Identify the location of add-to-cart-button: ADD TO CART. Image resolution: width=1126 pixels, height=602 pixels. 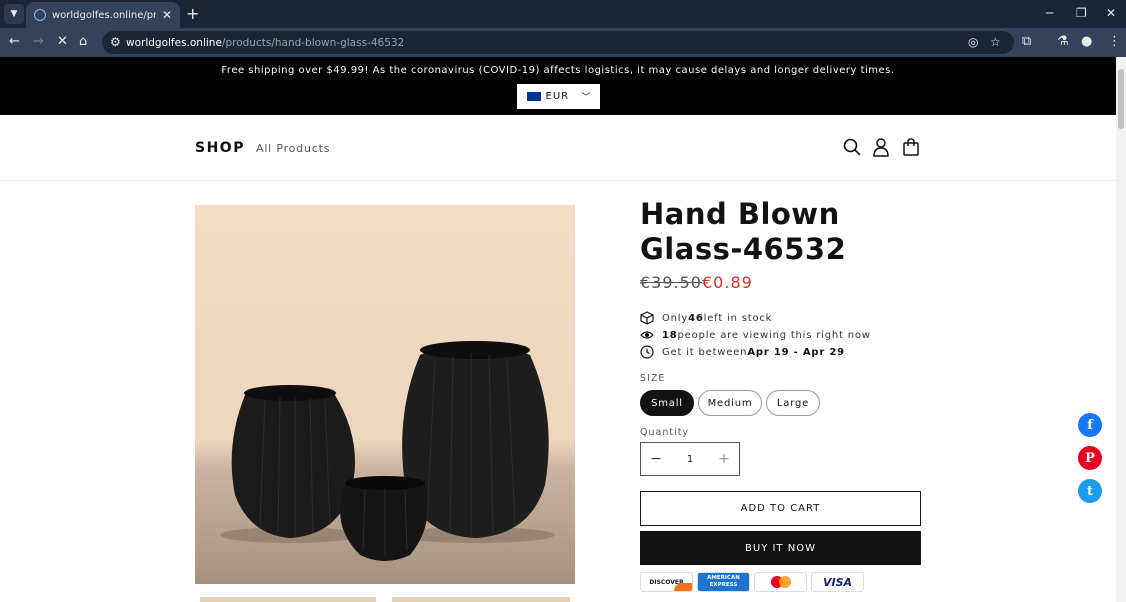
(780, 508).